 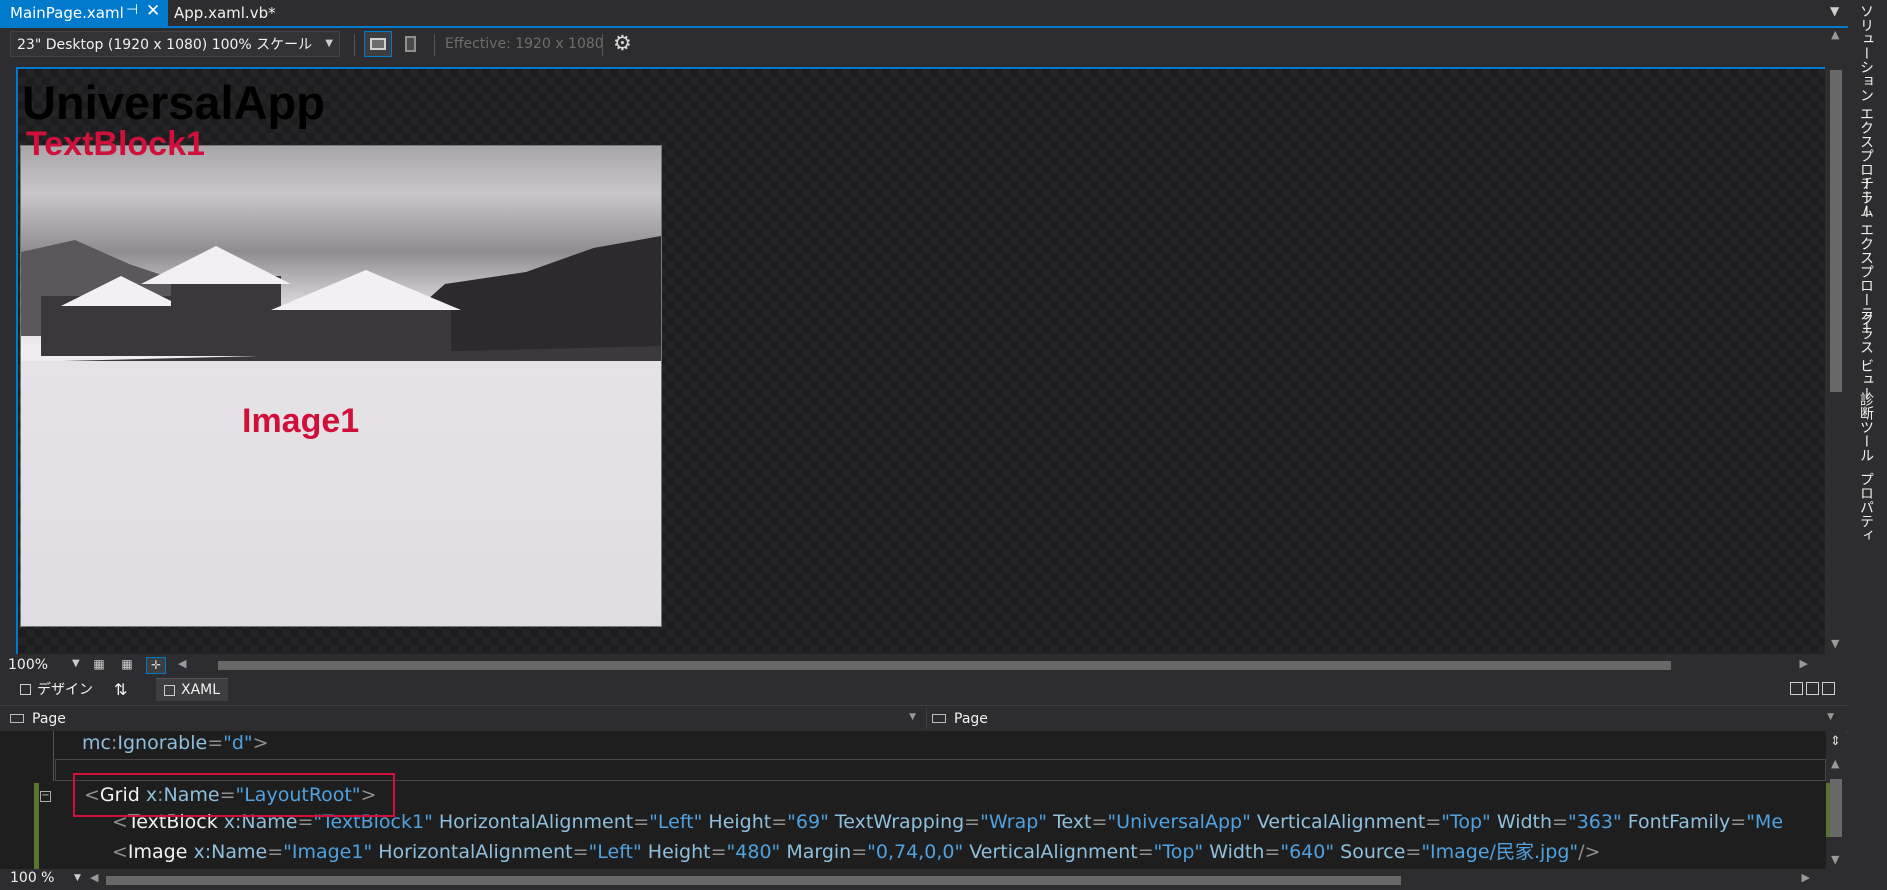 I want to click on split-handle-icon: ⇕, so click(x=1835, y=741).